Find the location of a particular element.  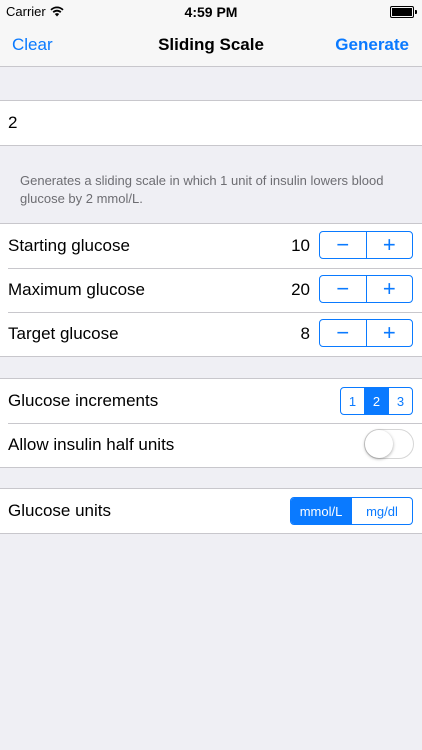

starting-glucose-label: Starting glucose is located at coordinates (69, 245).